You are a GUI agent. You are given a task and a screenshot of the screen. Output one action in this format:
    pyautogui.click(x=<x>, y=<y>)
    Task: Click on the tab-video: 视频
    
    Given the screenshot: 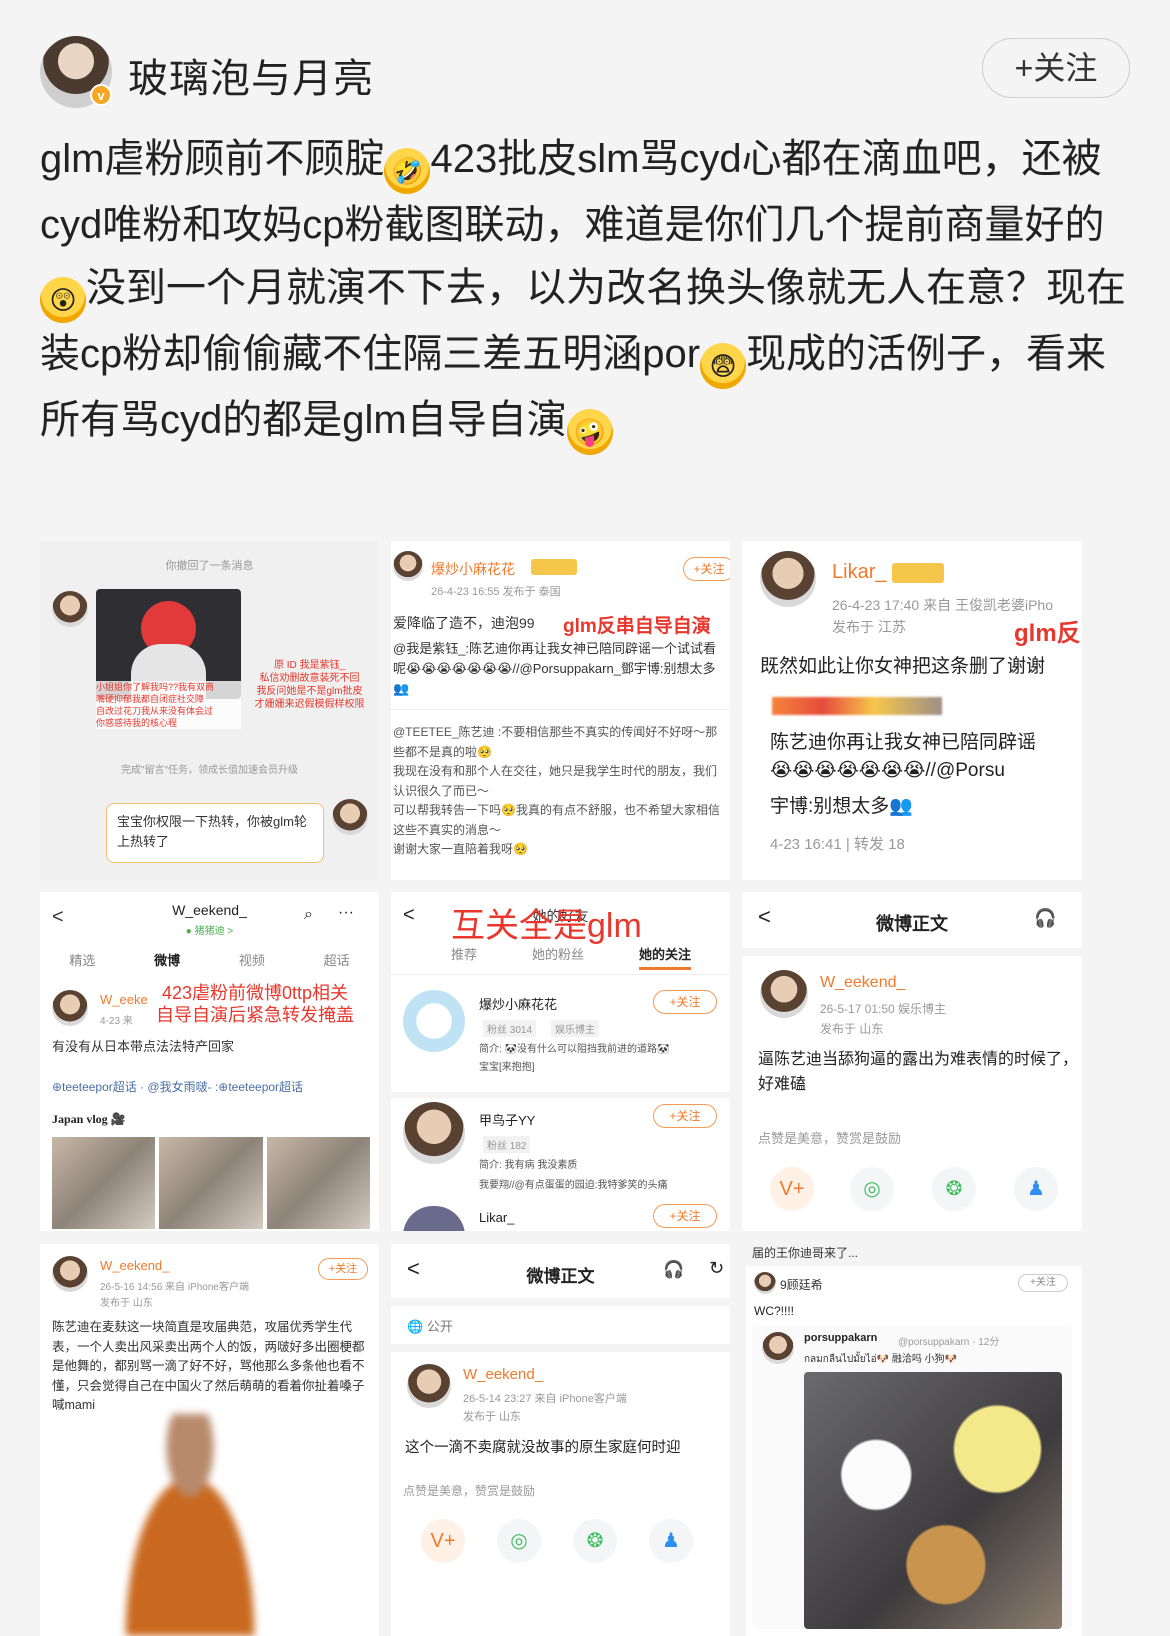 What is the action you would take?
    pyautogui.click(x=252, y=964)
    